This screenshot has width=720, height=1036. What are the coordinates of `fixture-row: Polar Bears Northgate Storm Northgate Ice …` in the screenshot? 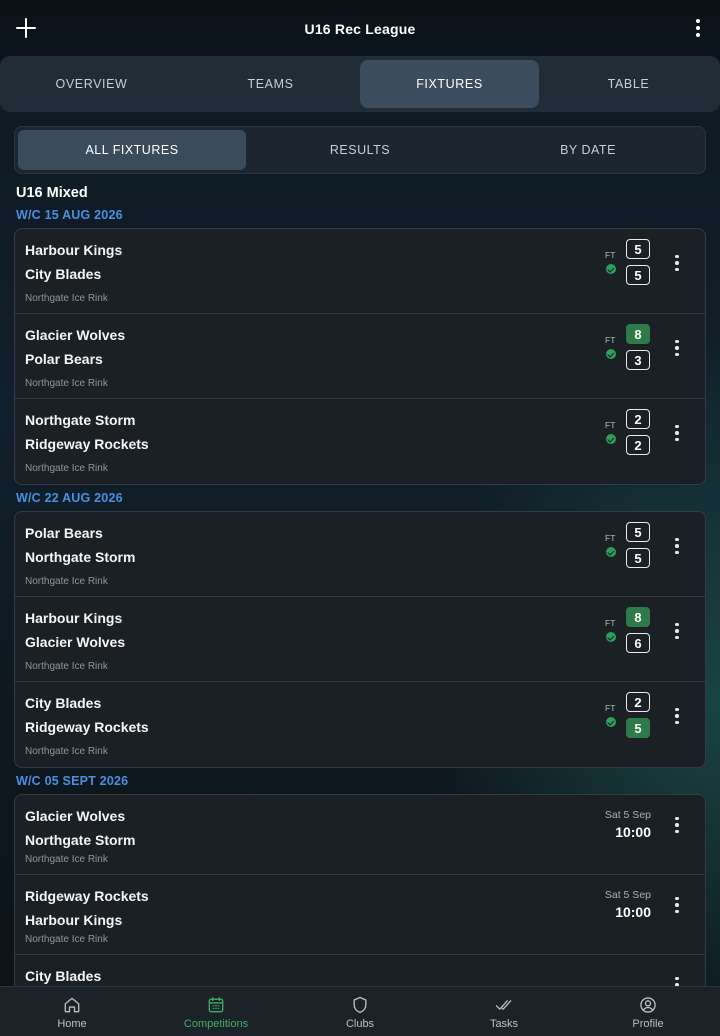 It's located at (360, 554).